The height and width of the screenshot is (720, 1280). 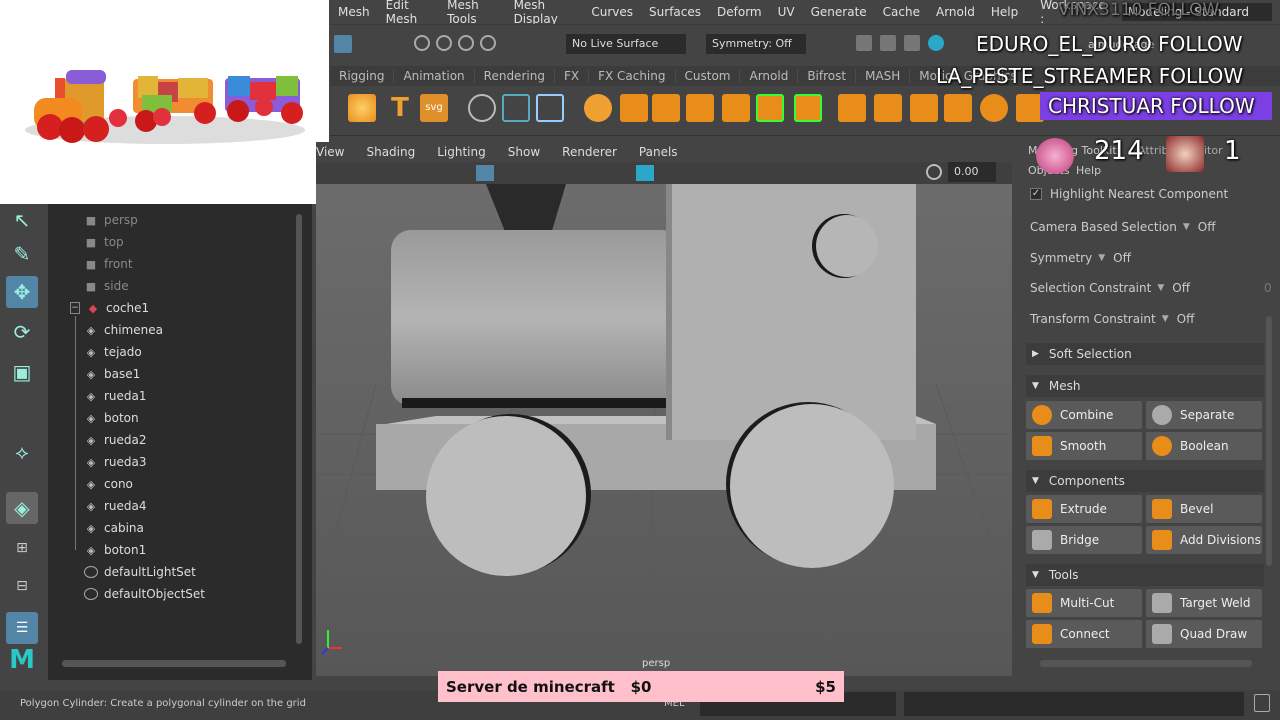 I want to click on combine-button: Combine, so click(x=1084, y=415).